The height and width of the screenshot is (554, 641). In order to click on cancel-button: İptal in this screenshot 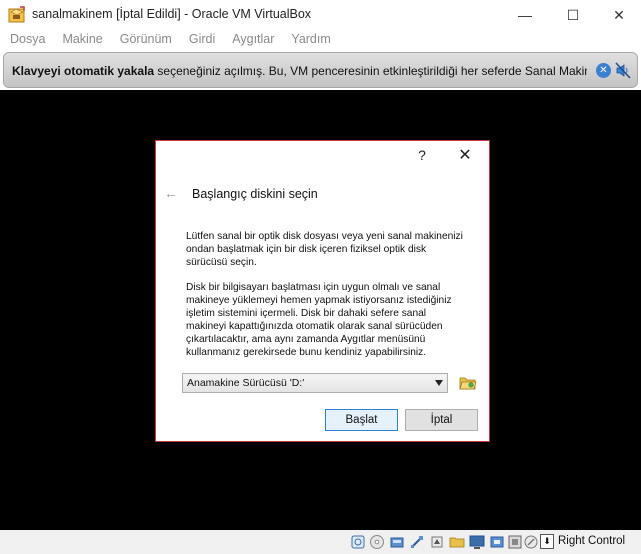, I will do `click(441, 420)`.